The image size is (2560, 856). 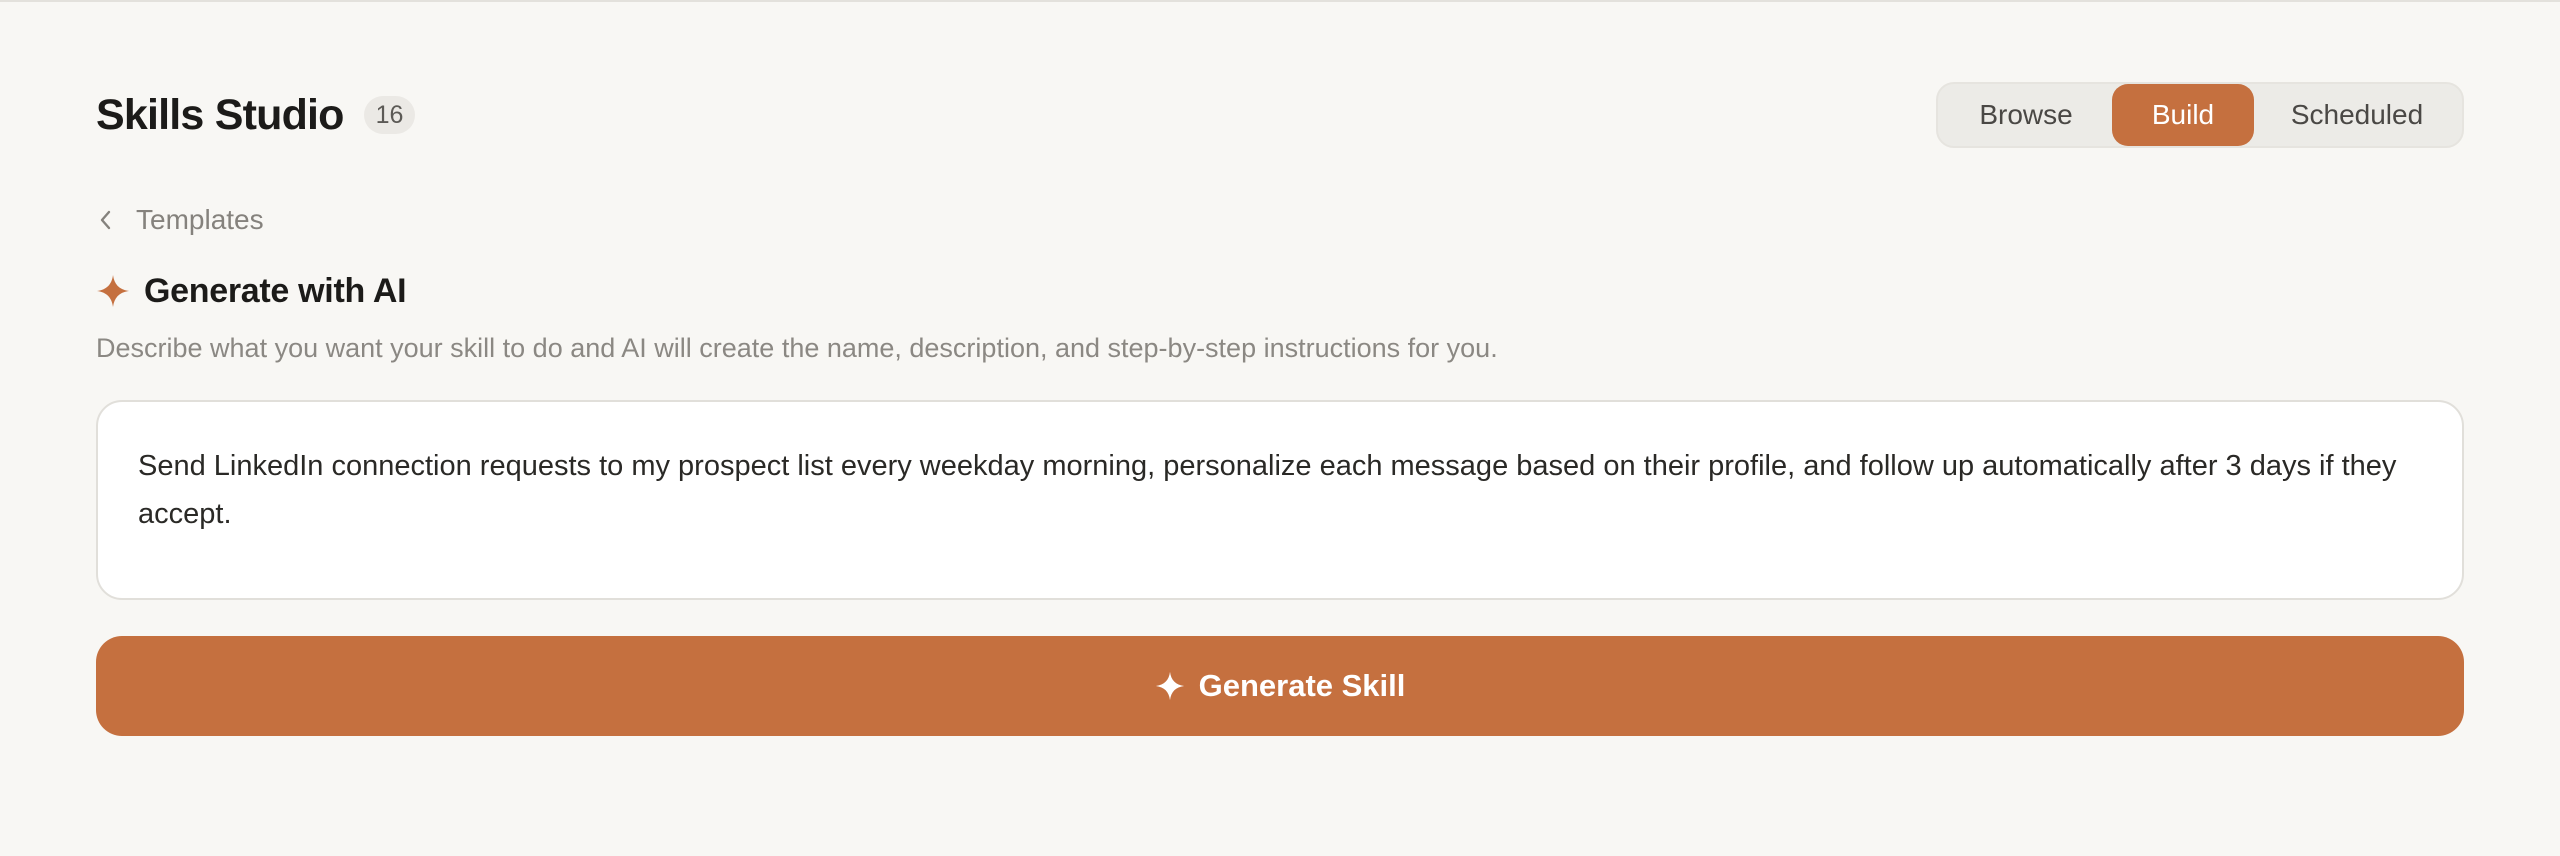 I want to click on title-group: Skills Studio 16, so click(x=256, y=115).